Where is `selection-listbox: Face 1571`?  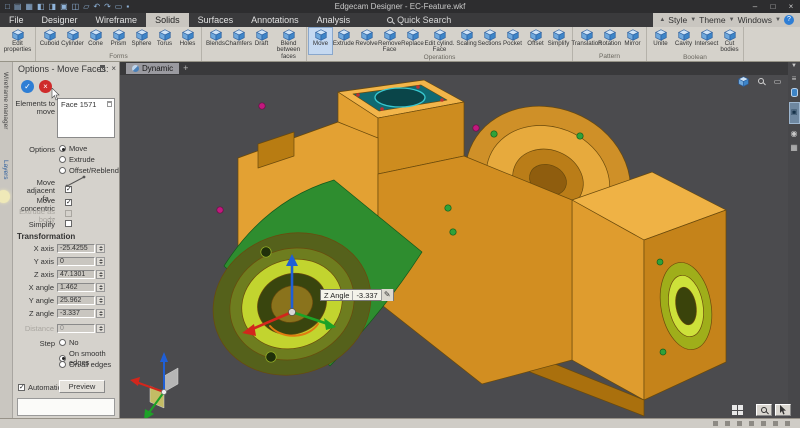 selection-listbox: Face 1571 is located at coordinates (86, 118).